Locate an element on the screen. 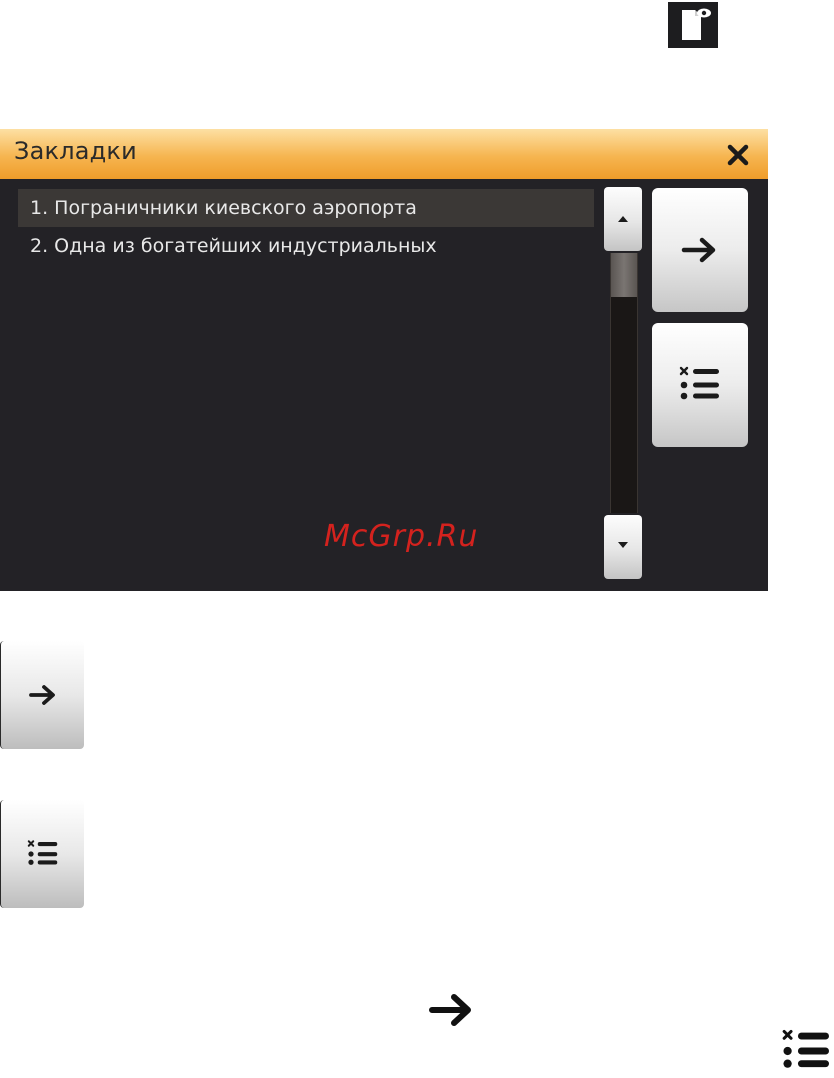  bookmark-item: 2. Одна из богатейших индустриальных is located at coordinates (306, 246).